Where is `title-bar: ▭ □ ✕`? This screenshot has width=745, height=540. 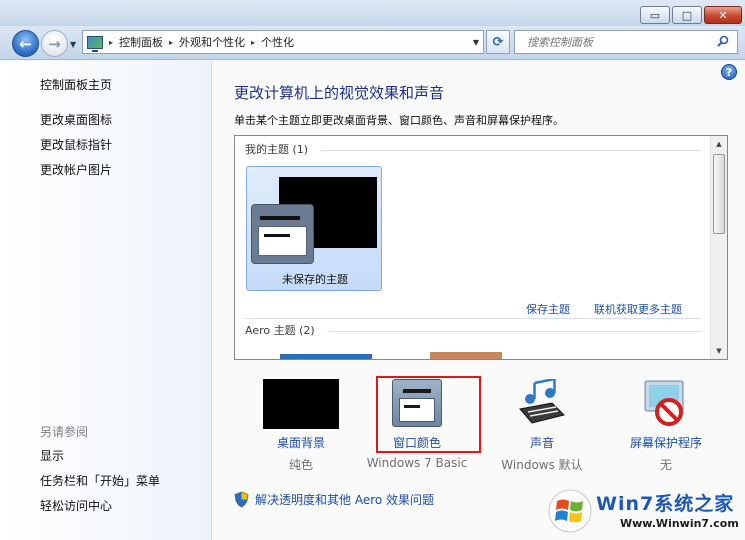
title-bar: ▭ □ ✕ is located at coordinates (372, 13).